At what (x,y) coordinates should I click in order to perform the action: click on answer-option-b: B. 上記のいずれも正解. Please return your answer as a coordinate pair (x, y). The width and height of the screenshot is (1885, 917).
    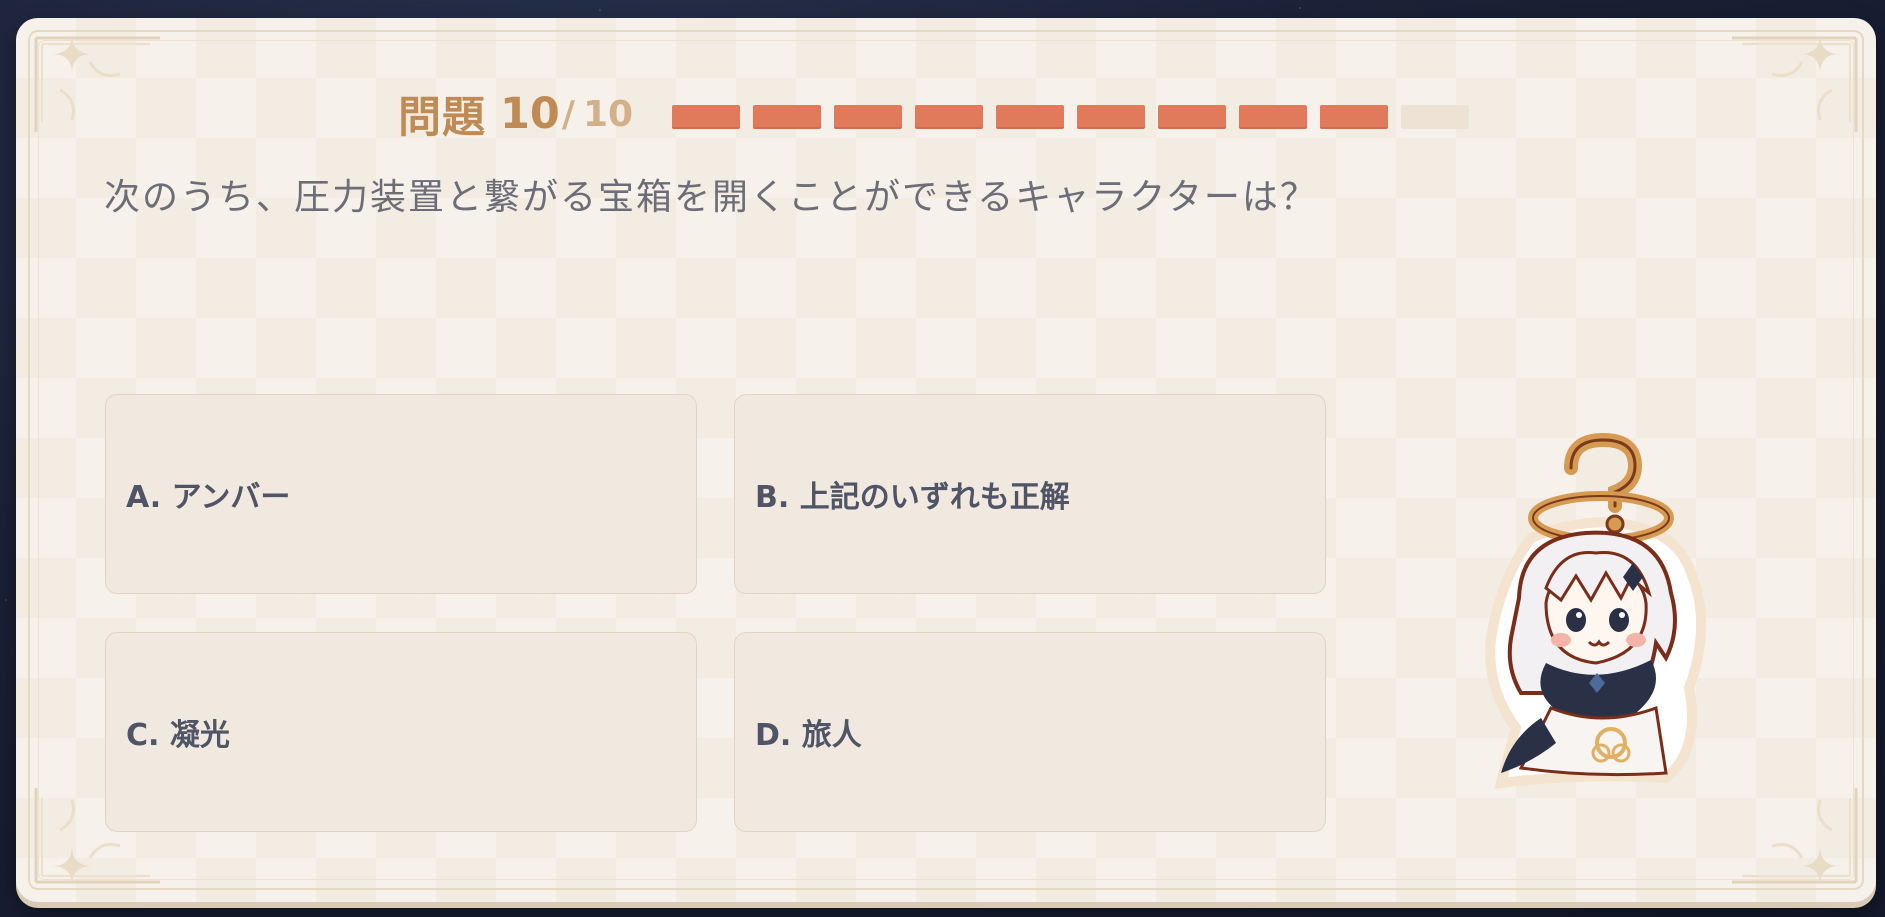
    Looking at the image, I should click on (1030, 494).